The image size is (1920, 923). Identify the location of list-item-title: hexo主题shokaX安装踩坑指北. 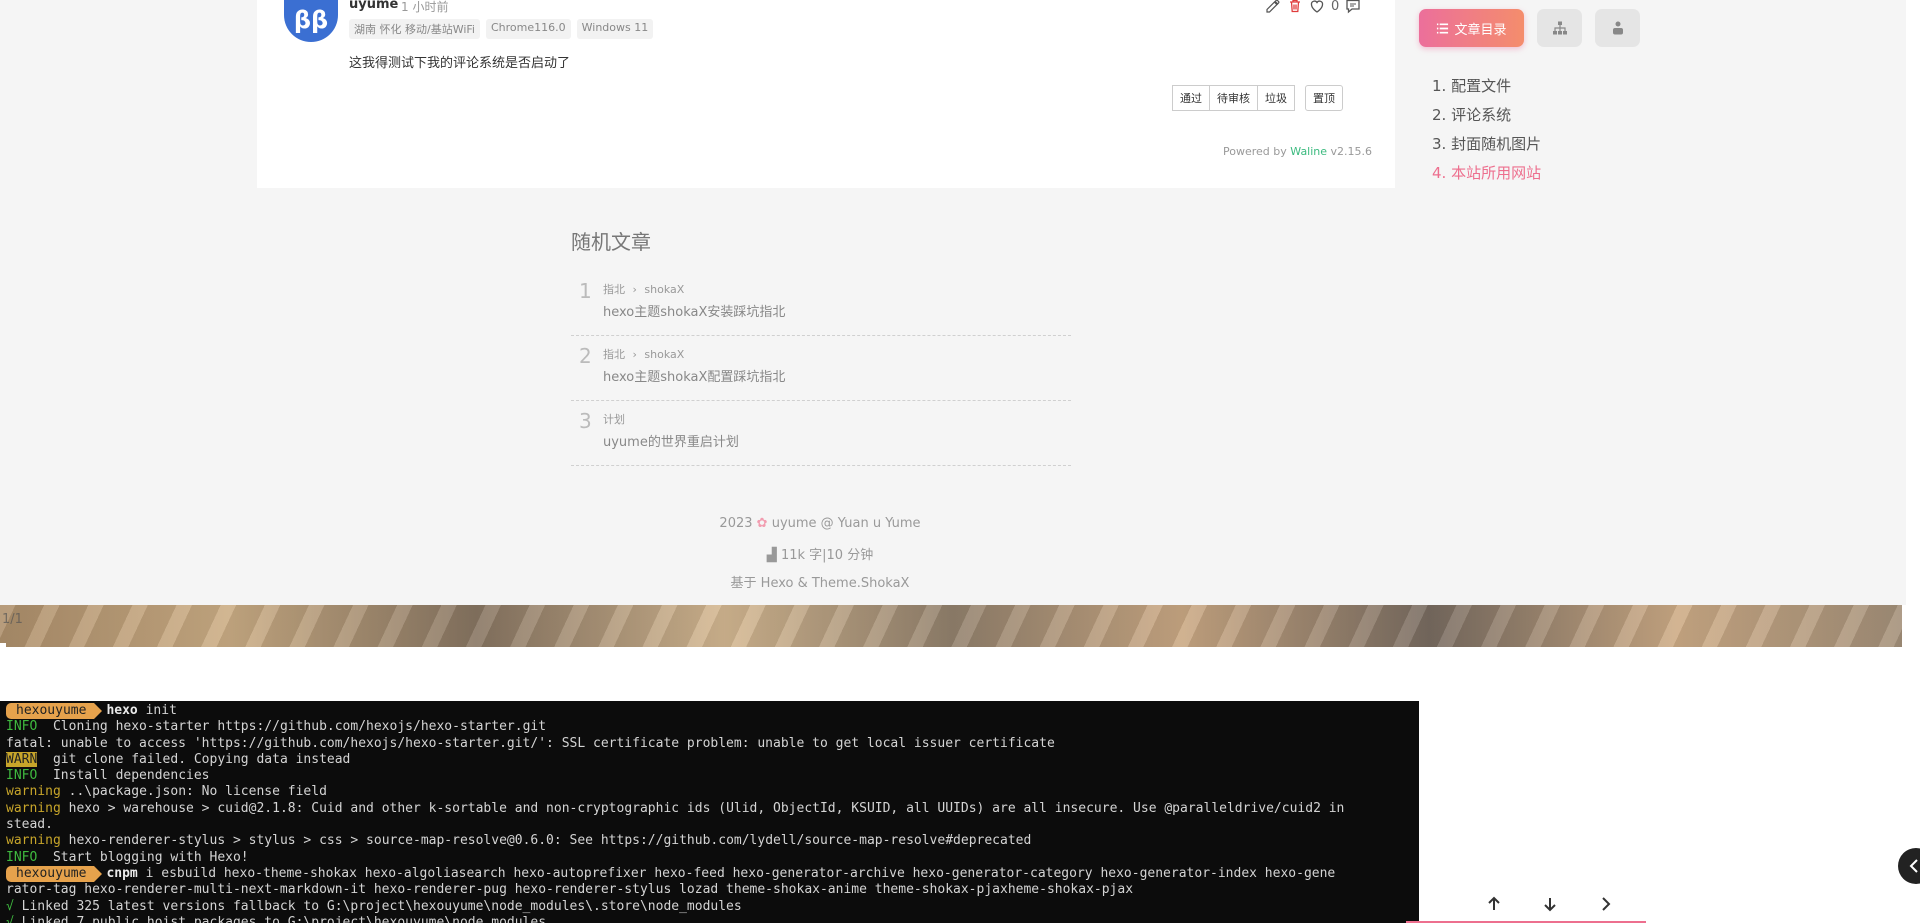
(694, 310).